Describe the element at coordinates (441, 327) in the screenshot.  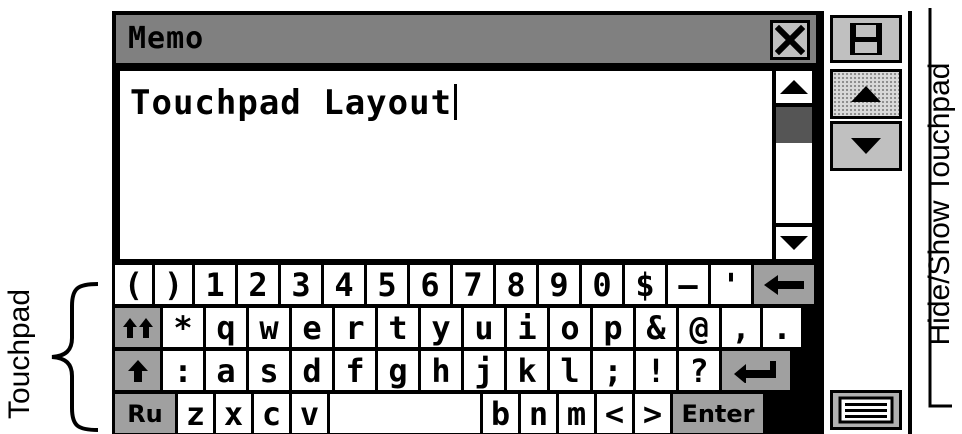
I see `key-y: y` at that location.